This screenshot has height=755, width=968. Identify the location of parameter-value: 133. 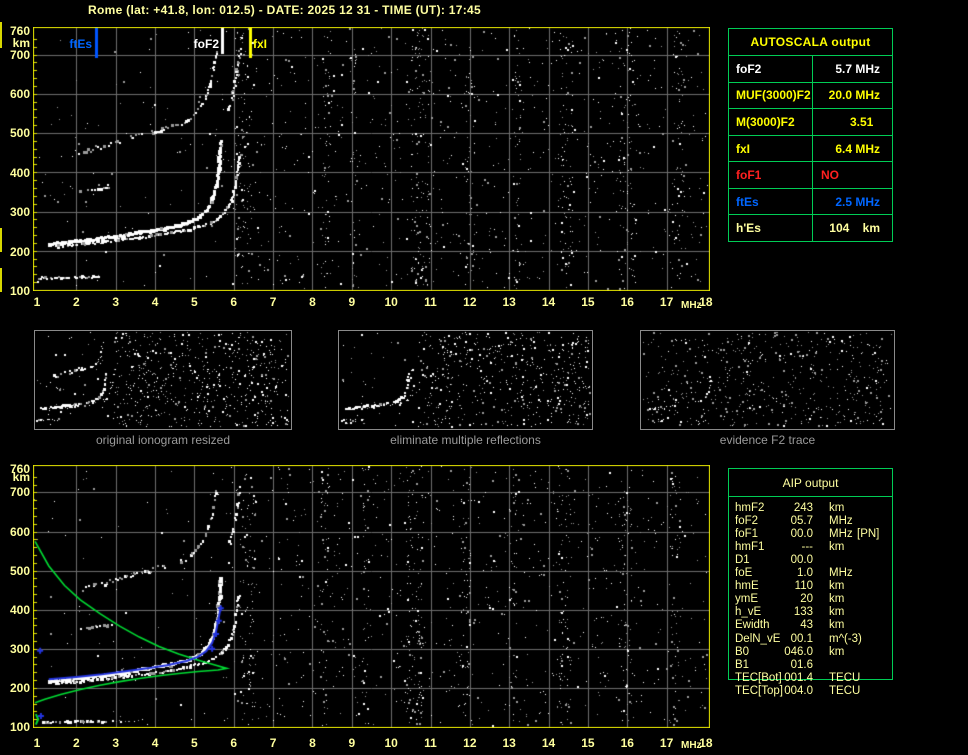
(803, 612).